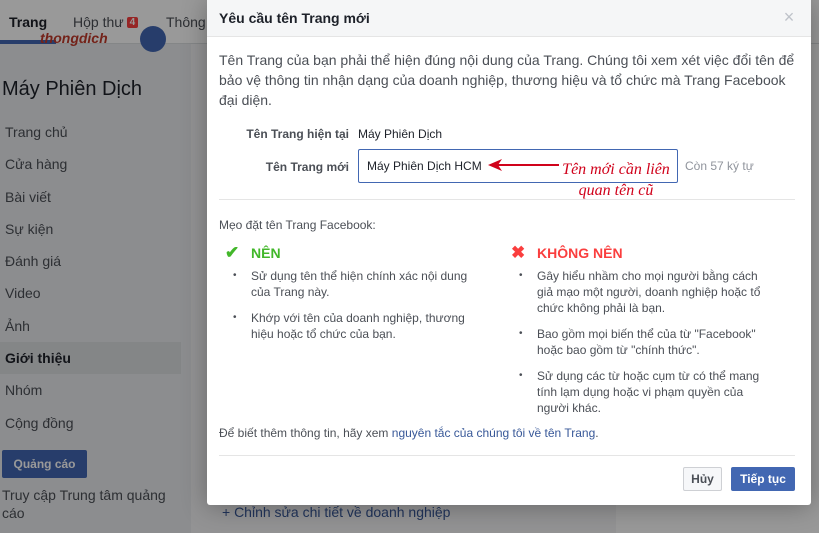 The image size is (819, 533). What do you see at coordinates (266, 253) in the screenshot?
I see `do-heading-text: NÊN` at bounding box center [266, 253].